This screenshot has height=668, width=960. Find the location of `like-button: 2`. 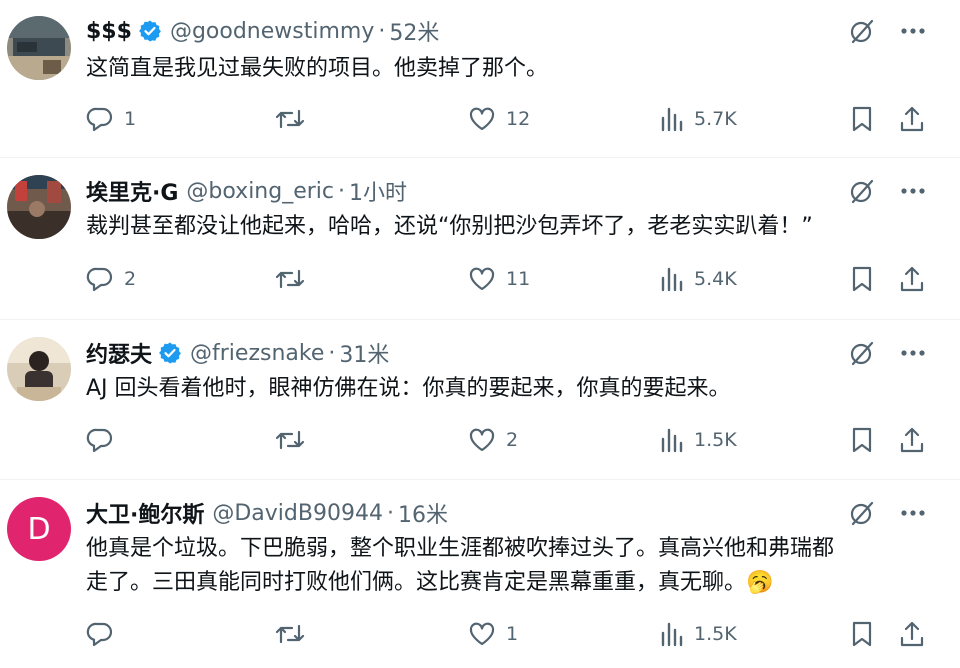

like-button: 2 is located at coordinates (493, 440).